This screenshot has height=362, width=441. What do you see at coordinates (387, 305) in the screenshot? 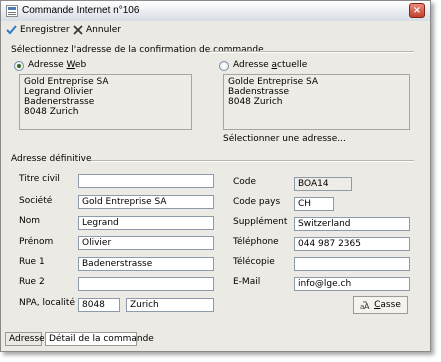
I see `casse-button-label: Casse` at bounding box center [387, 305].